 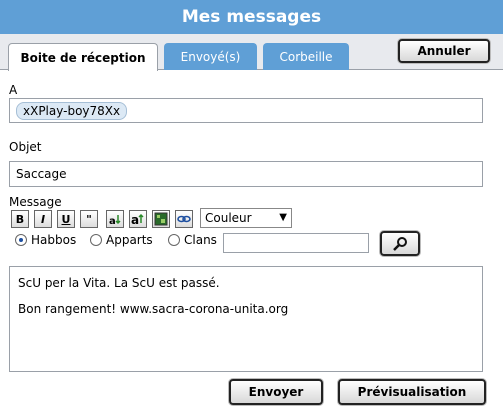 I want to click on radio-apparts: Apparts, so click(x=121, y=240).